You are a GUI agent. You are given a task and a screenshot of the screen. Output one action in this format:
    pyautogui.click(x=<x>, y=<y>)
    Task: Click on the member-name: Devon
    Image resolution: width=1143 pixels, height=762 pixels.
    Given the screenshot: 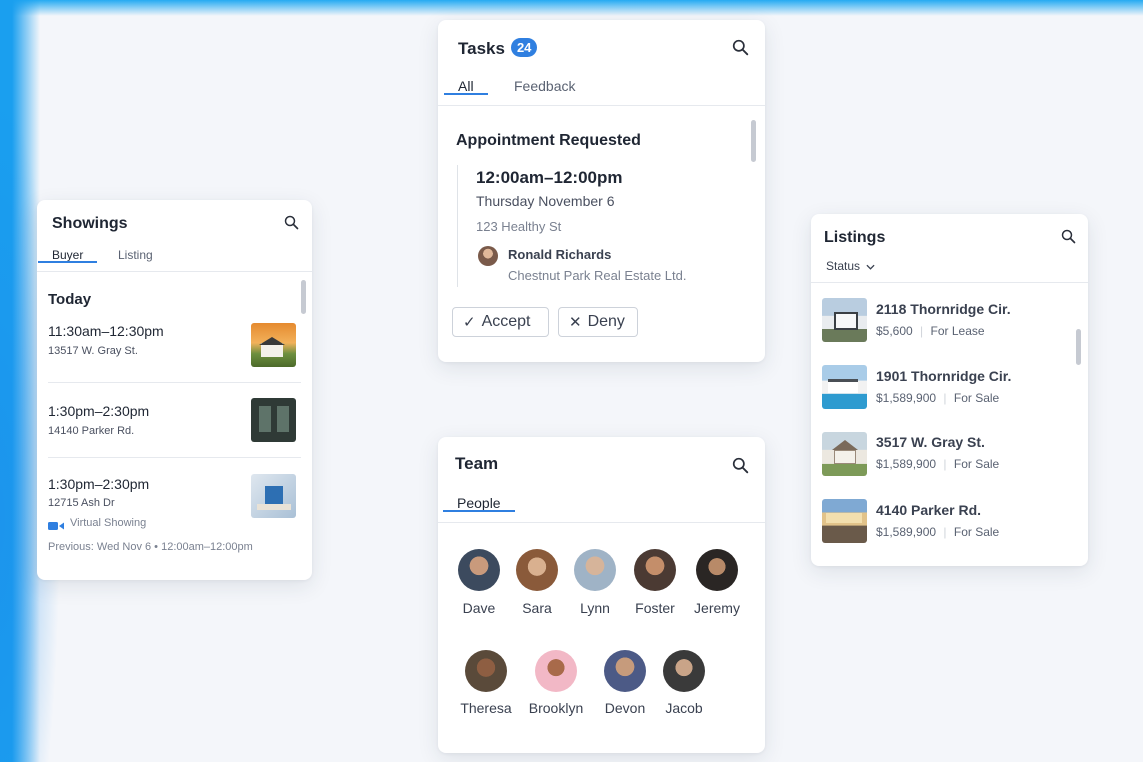 What is the action you would take?
    pyautogui.click(x=625, y=708)
    